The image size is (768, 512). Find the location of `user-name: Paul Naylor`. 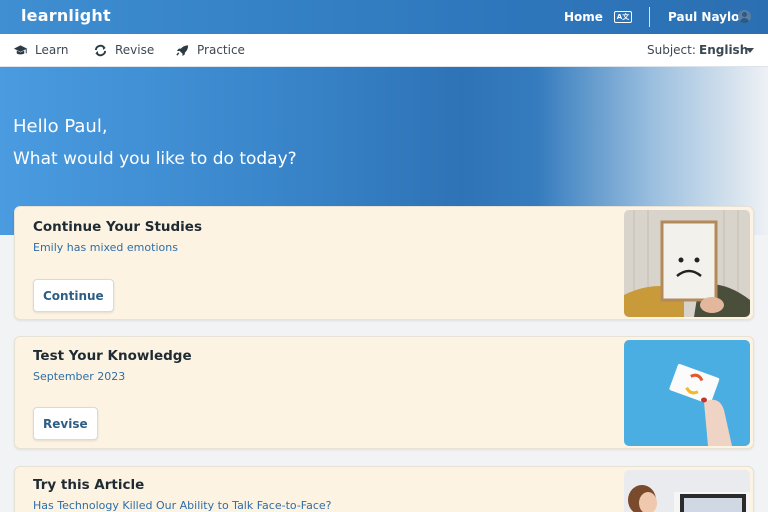

user-name: Paul Naylor is located at coordinates (706, 17).